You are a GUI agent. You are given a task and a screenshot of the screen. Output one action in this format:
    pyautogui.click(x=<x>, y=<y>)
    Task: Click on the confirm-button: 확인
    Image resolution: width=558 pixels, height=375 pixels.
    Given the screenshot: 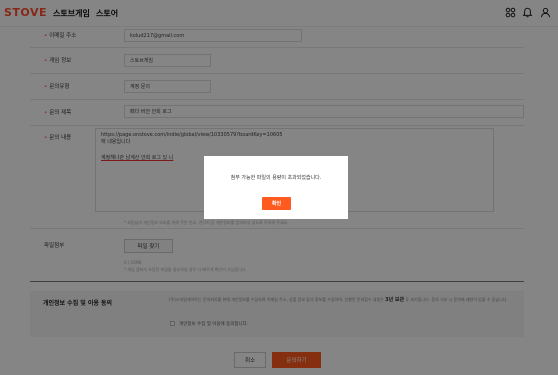 What is the action you would take?
    pyautogui.click(x=276, y=203)
    